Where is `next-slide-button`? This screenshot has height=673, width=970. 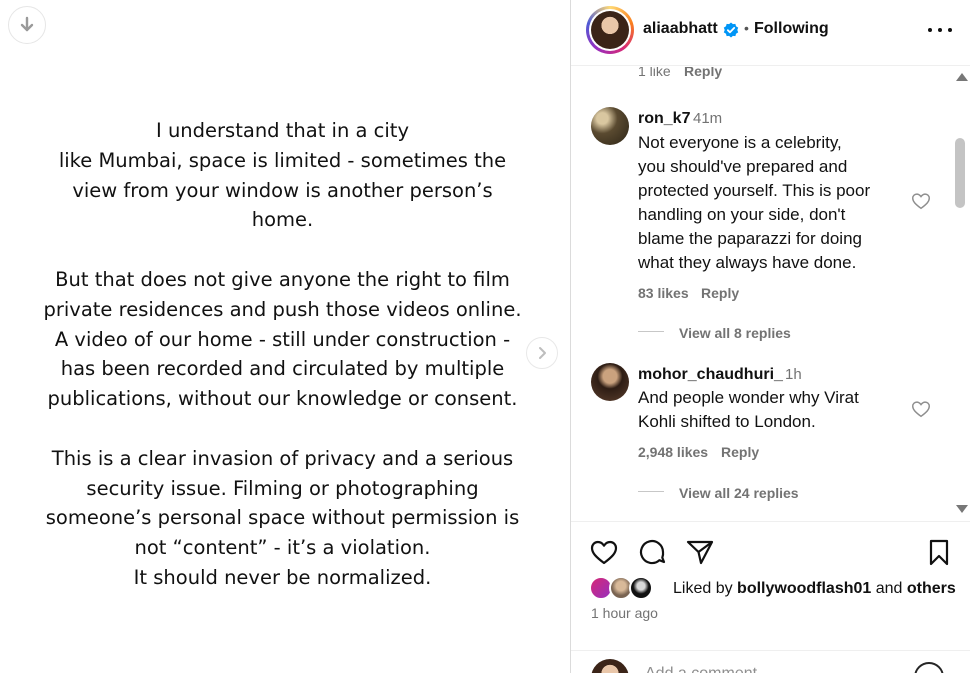
next-slide-button is located at coordinates (542, 353).